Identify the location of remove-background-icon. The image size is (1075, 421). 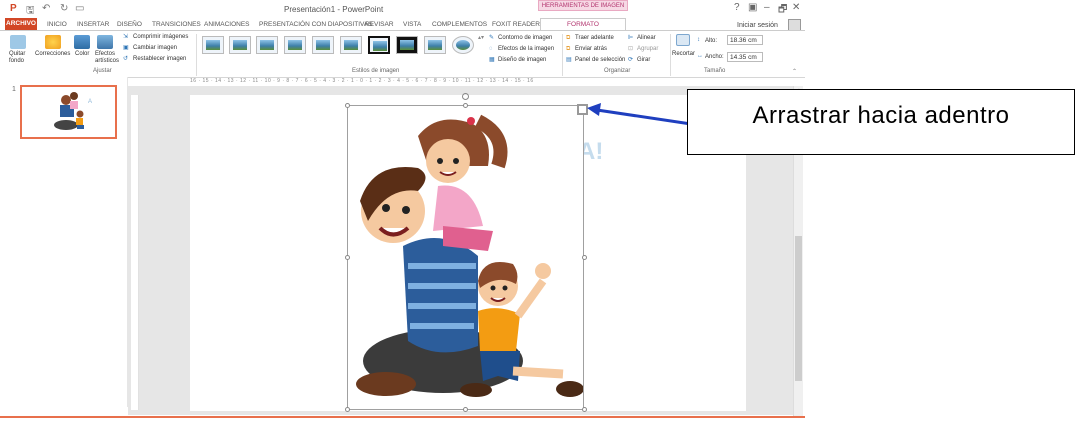
(18, 42).